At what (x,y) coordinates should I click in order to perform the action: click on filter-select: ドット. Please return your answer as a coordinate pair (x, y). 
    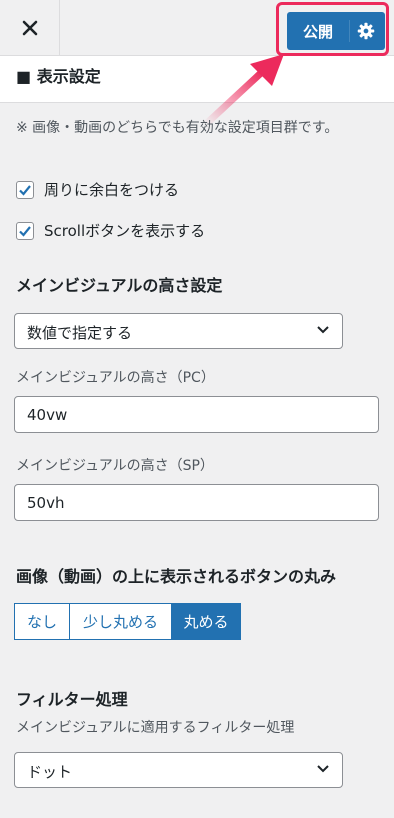
    Looking at the image, I should click on (178, 770).